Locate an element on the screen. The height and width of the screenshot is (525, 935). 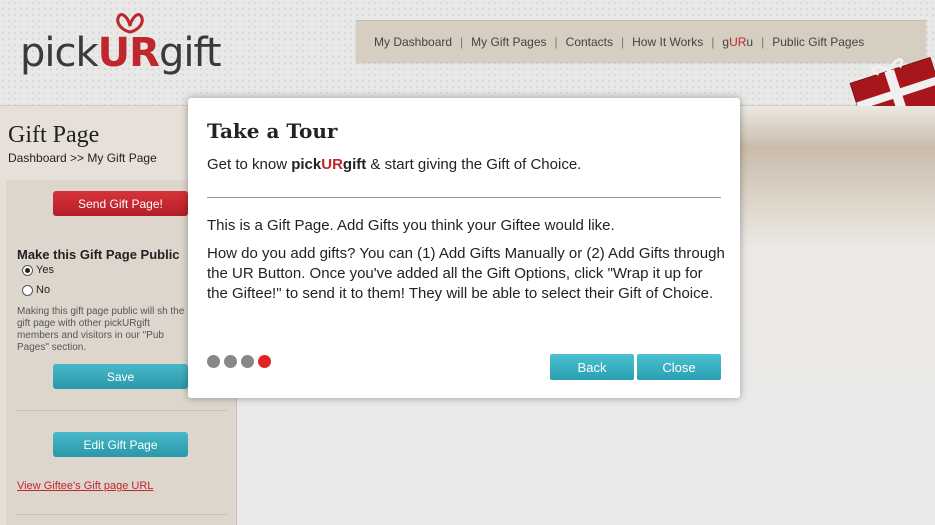
modal-divider is located at coordinates (464, 197).